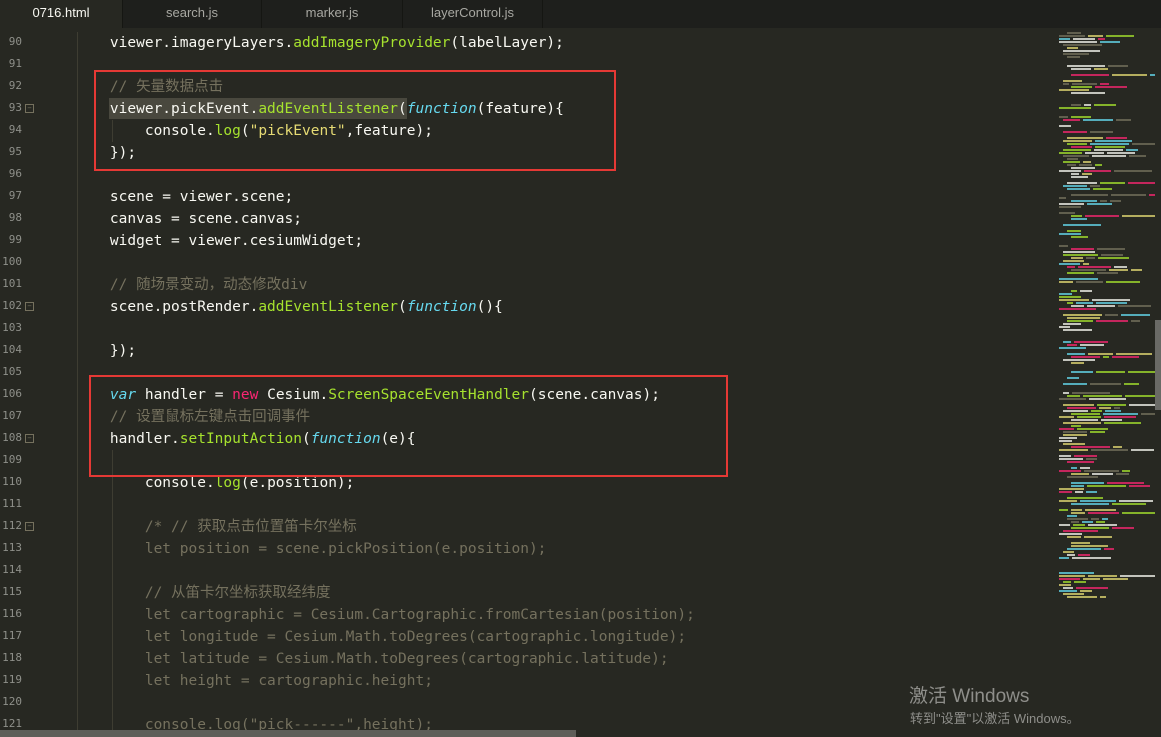 The height and width of the screenshot is (737, 1161). I want to click on vertical-scrollbar, so click(1158, 365).